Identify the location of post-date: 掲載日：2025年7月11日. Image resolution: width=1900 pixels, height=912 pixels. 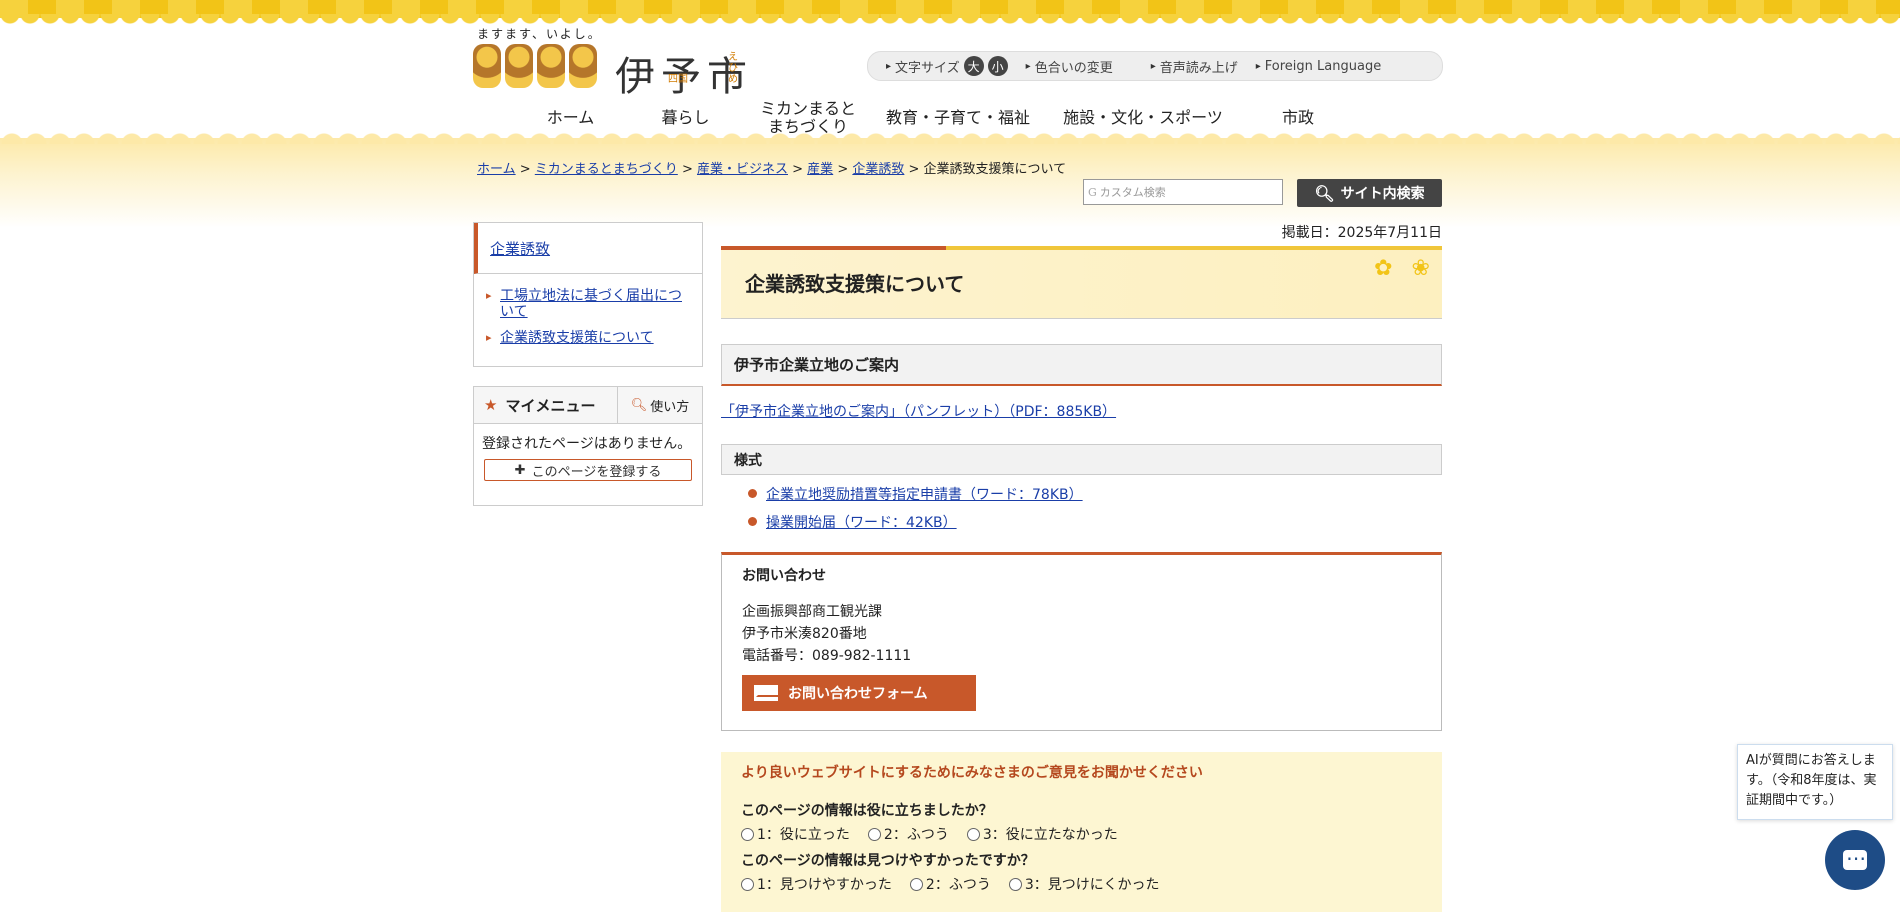
(1361, 233).